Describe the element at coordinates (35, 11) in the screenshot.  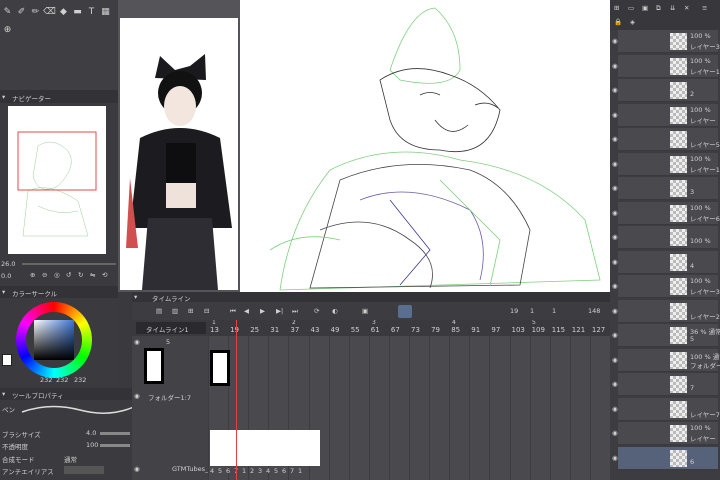
I see `pencil-icon: ✏` at that location.